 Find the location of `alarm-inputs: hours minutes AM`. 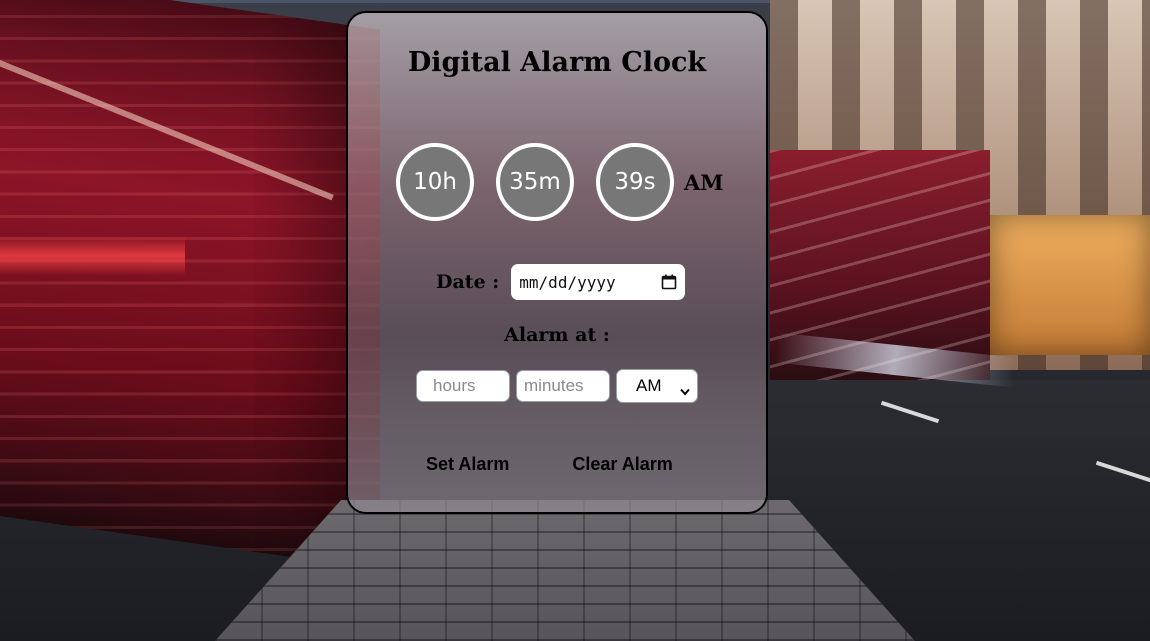

alarm-inputs: hours minutes AM is located at coordinates (557, 386).